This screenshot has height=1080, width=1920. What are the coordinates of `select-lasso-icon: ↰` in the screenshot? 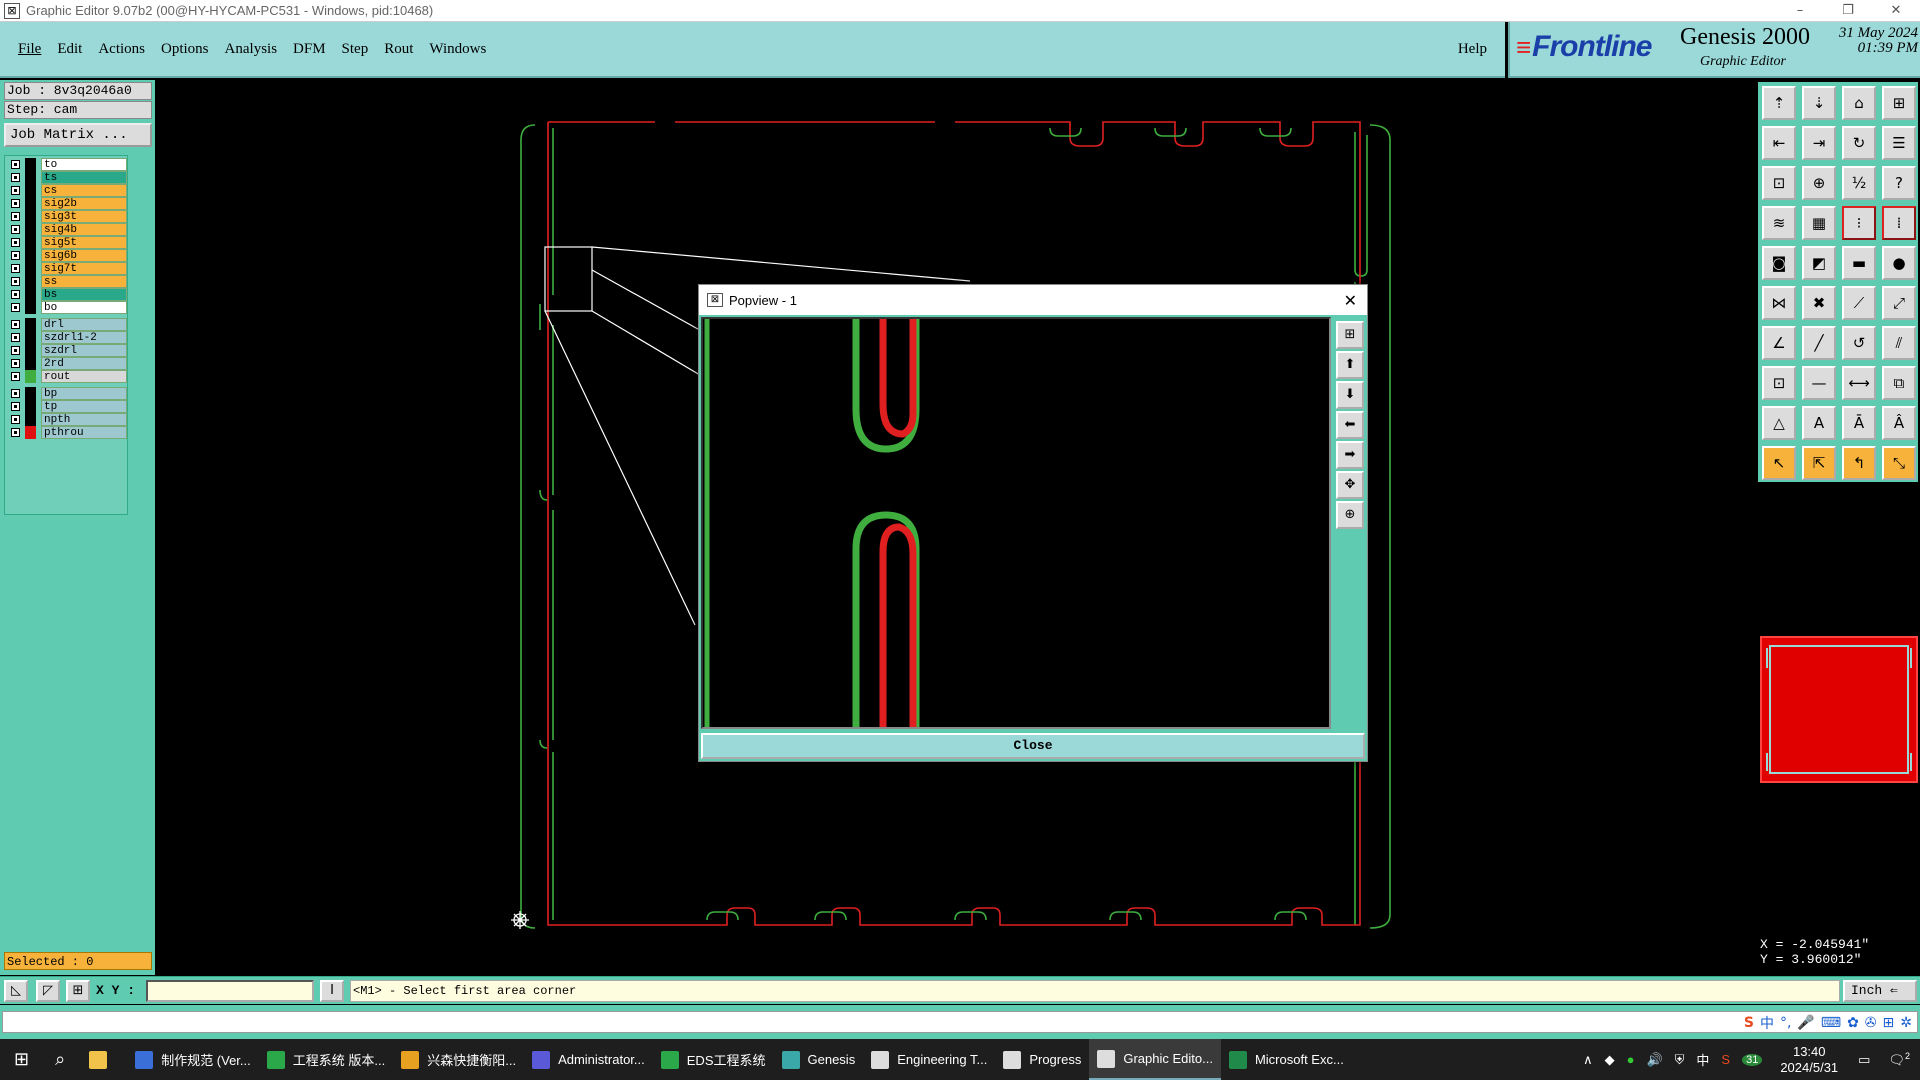 It's located at (1859, 463).